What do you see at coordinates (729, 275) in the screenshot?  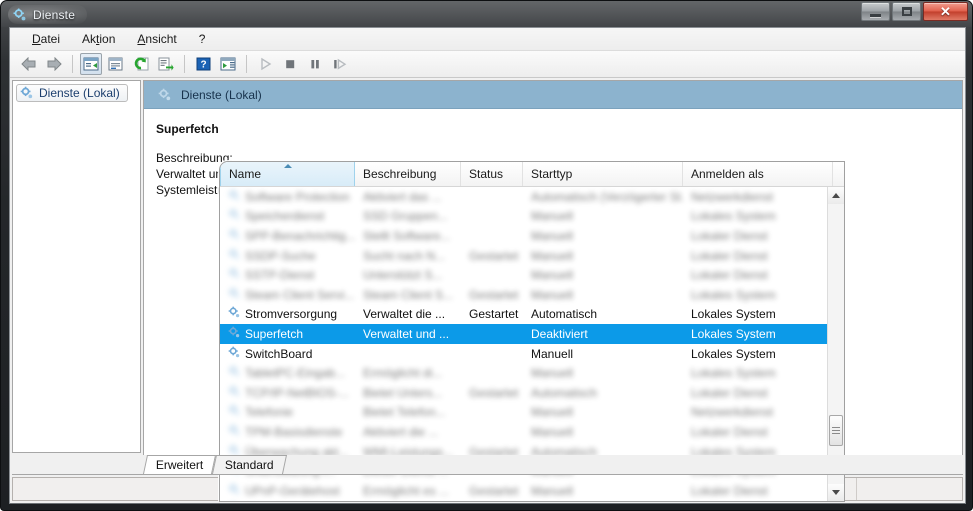 I see `table-cell-text: Lokaler Dienst` at bounding box center [729, 275].